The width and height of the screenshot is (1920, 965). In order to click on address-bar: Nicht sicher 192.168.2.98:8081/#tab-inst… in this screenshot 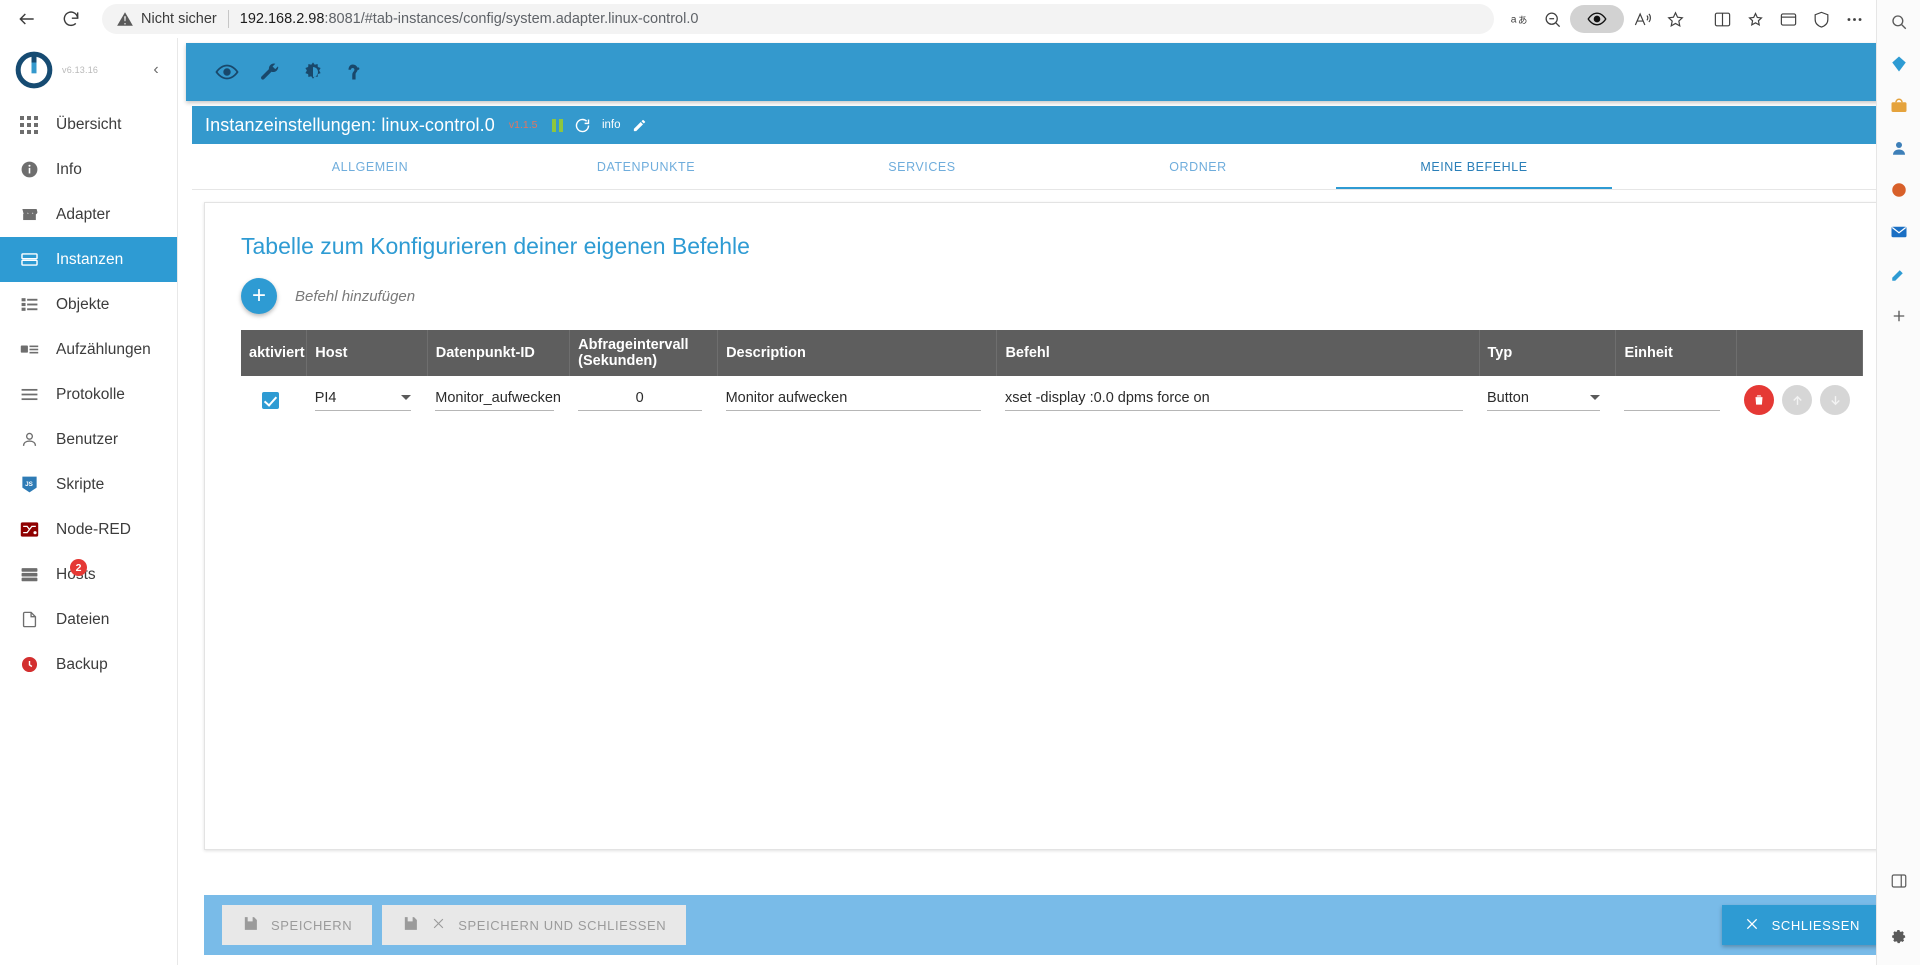, I will do `click(798, 19)`.